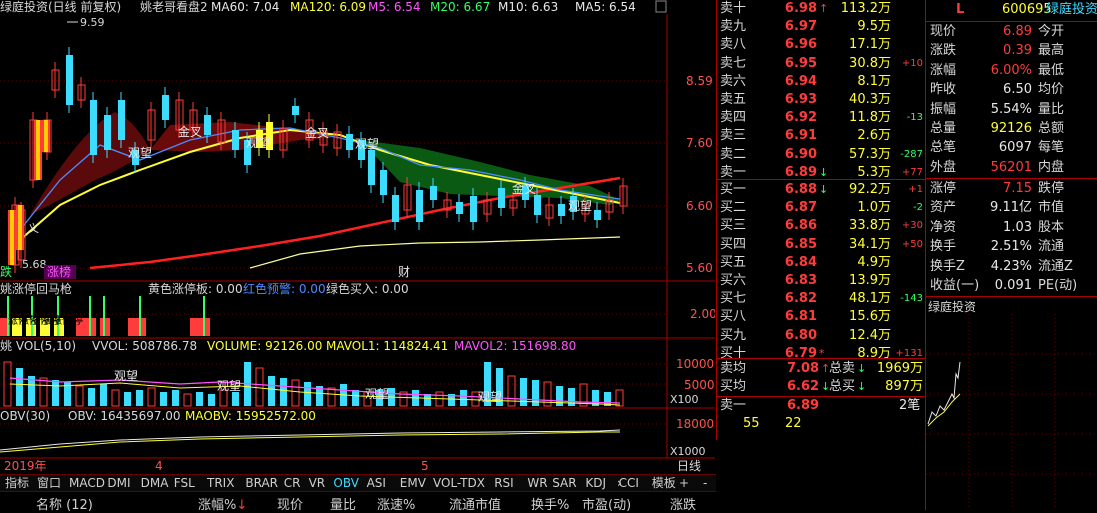  Describe the element at coordinates (874, 81) in the screenshot. I see `level-volume: 8.1万` at that location.